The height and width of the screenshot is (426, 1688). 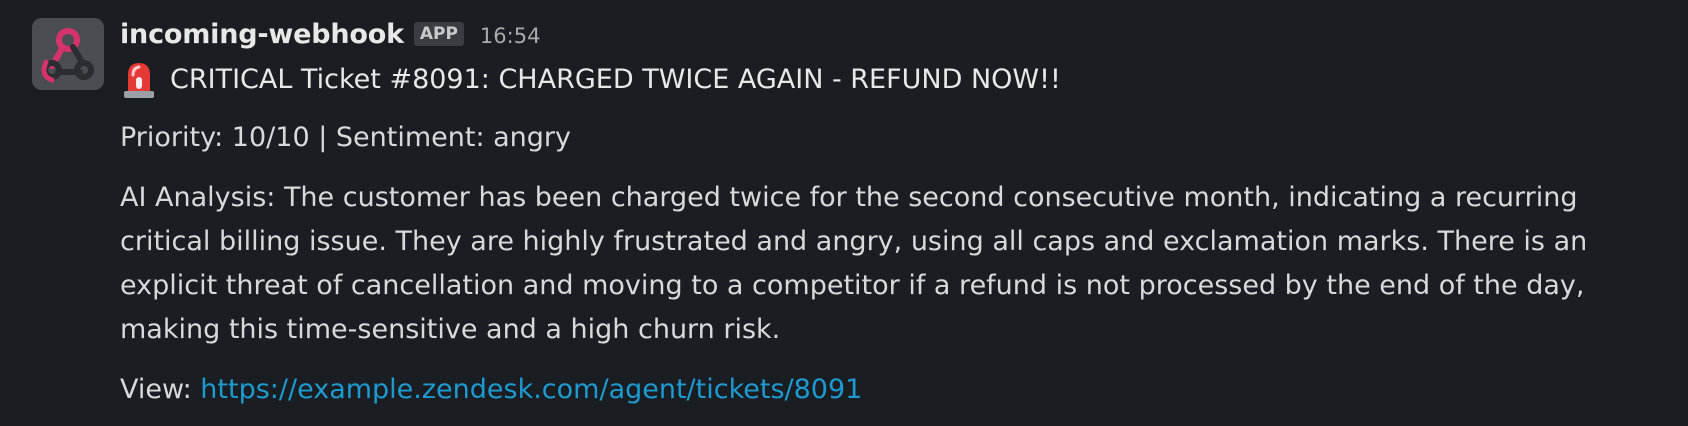 What do you see at coordinates (896, 34) in the screenshot?
I see `message-header: incoming-webhook APP 16:54` at bounding box center [896, 34].